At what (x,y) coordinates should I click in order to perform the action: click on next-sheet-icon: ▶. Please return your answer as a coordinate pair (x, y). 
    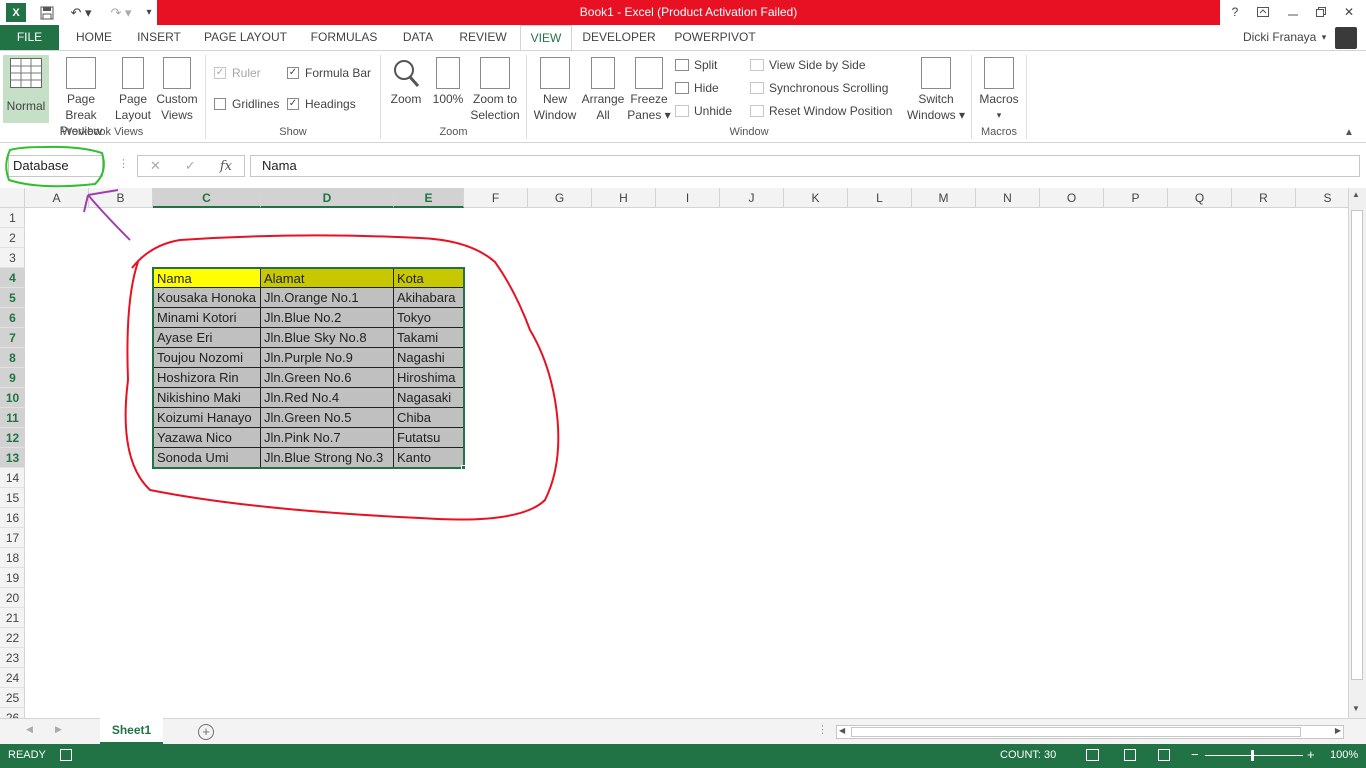
    Looking at the image, I should click on (58, 729).